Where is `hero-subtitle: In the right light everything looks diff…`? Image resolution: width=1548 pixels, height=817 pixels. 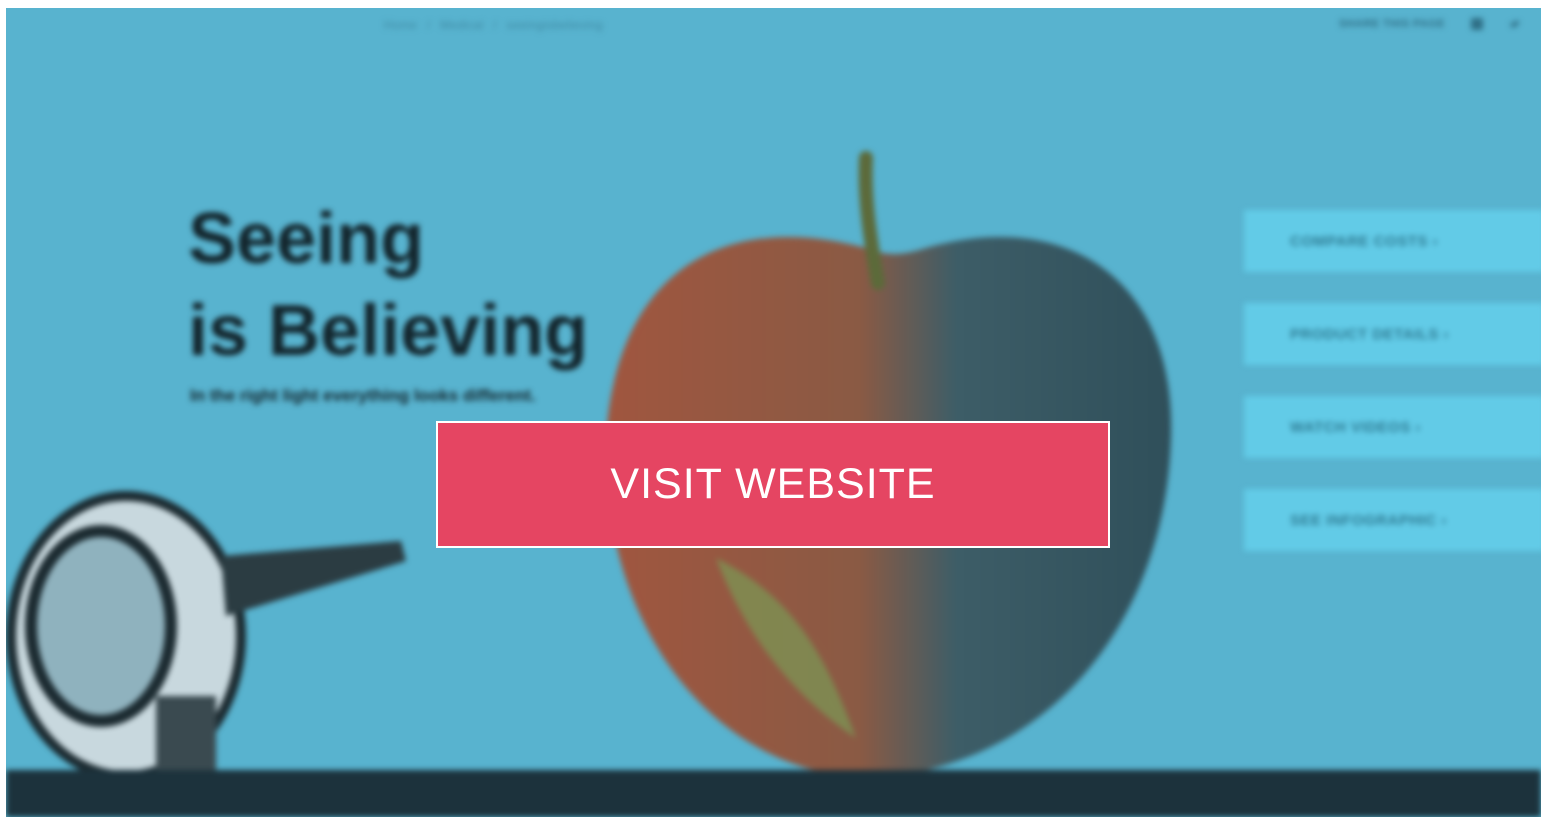 hero-subtitle: In the right light everything looks diff… is located at coordinates (363, 395).